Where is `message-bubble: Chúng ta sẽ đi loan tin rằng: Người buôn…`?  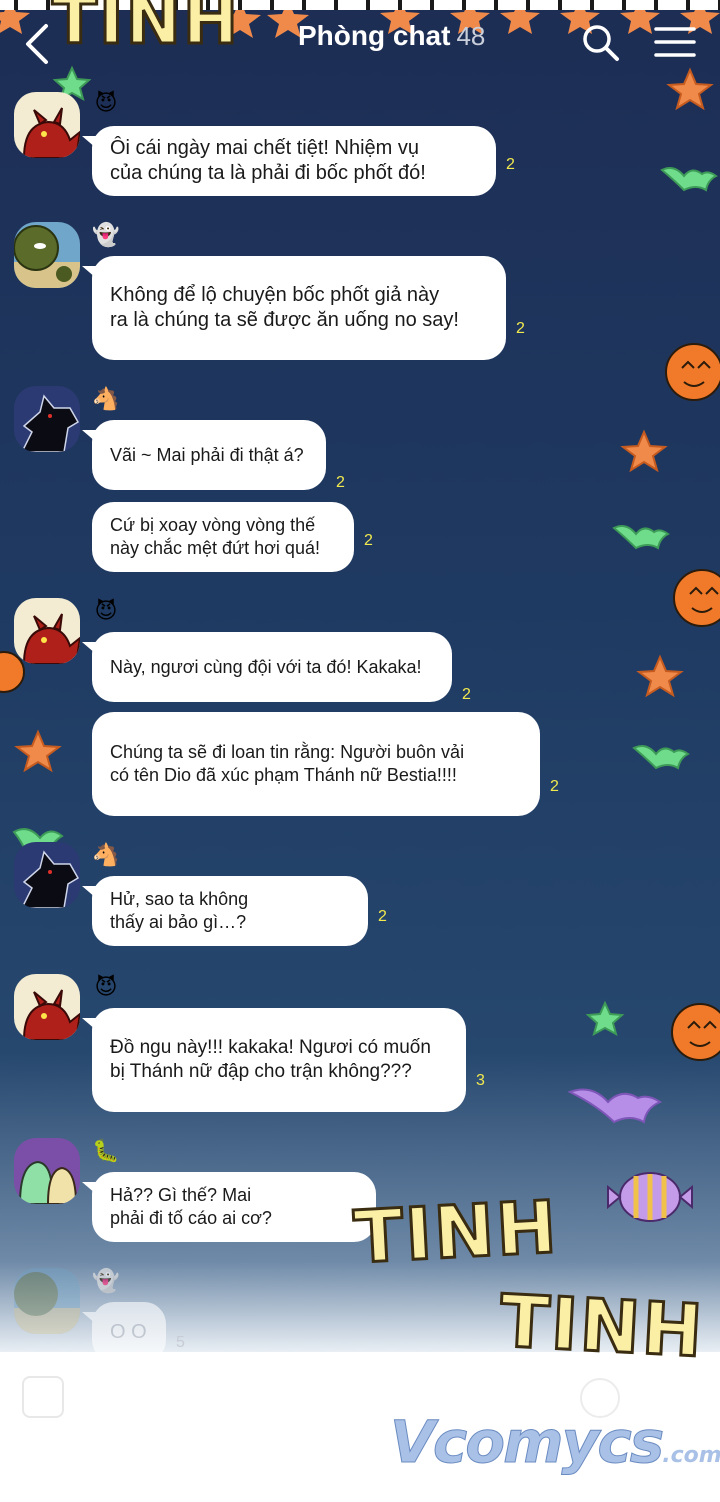 message-bubble: Chúng ta sẽ đi loan tin rằng: Người buôn… is located at coordinates (316, 764).